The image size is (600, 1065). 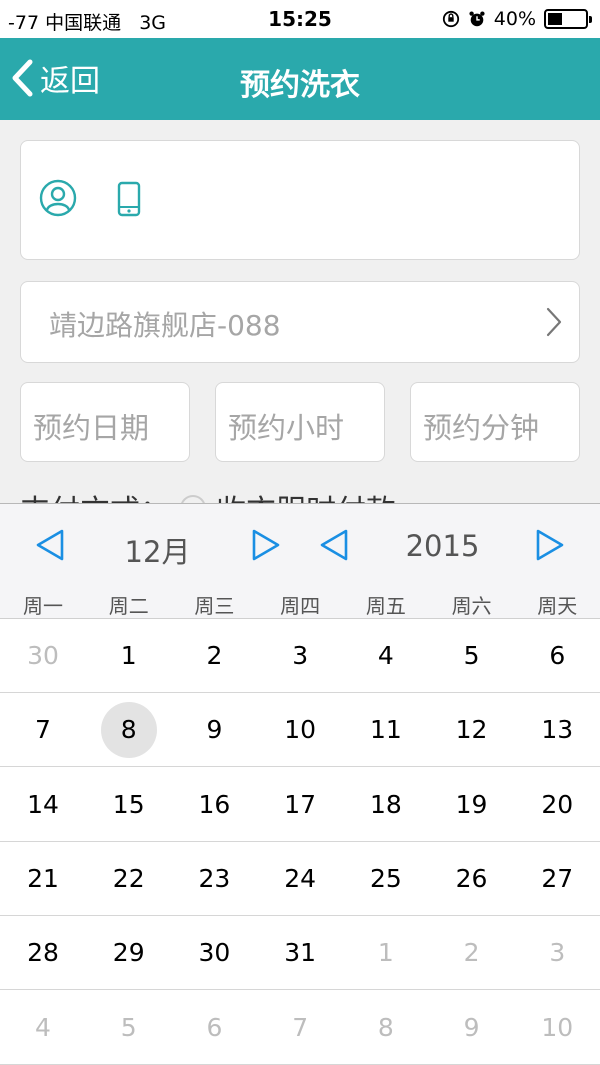 I want to click on minute-field: 预约分钟, so click(x=495, y=422).